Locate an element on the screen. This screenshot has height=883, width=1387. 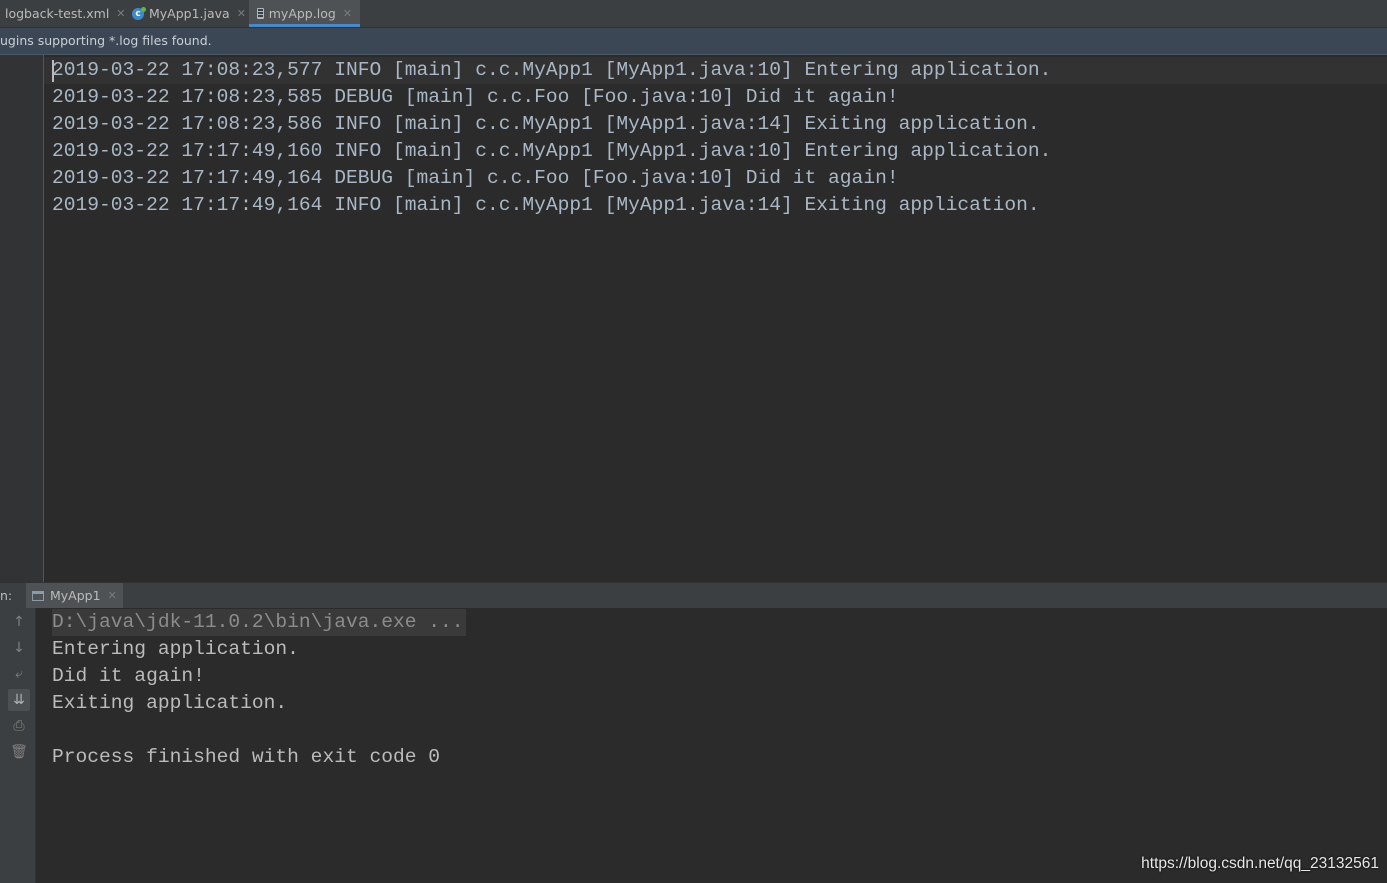
tab-logback-test-xml: logback-test.xml ✕ is located at coordinates (63, 13).